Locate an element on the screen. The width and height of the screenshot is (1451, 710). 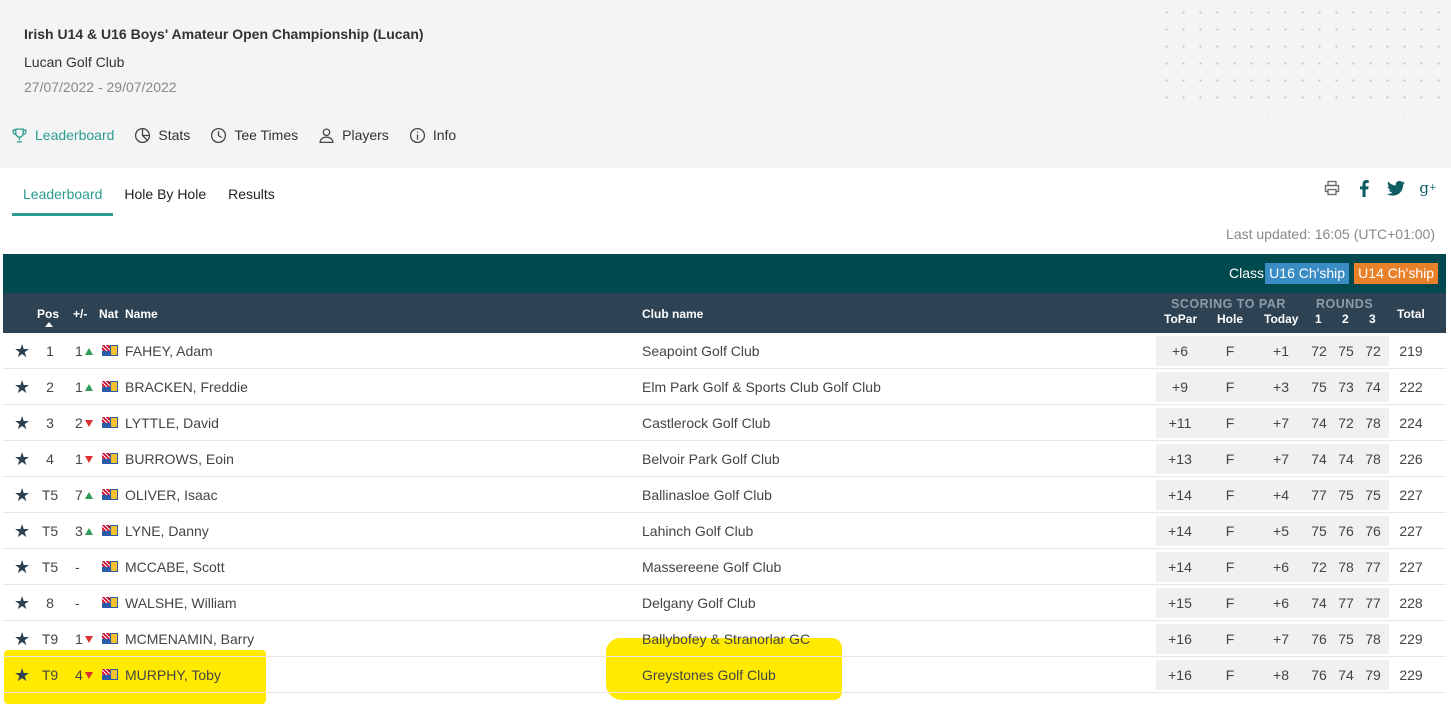
class-label: Class is located at coordinates (1246, 273).